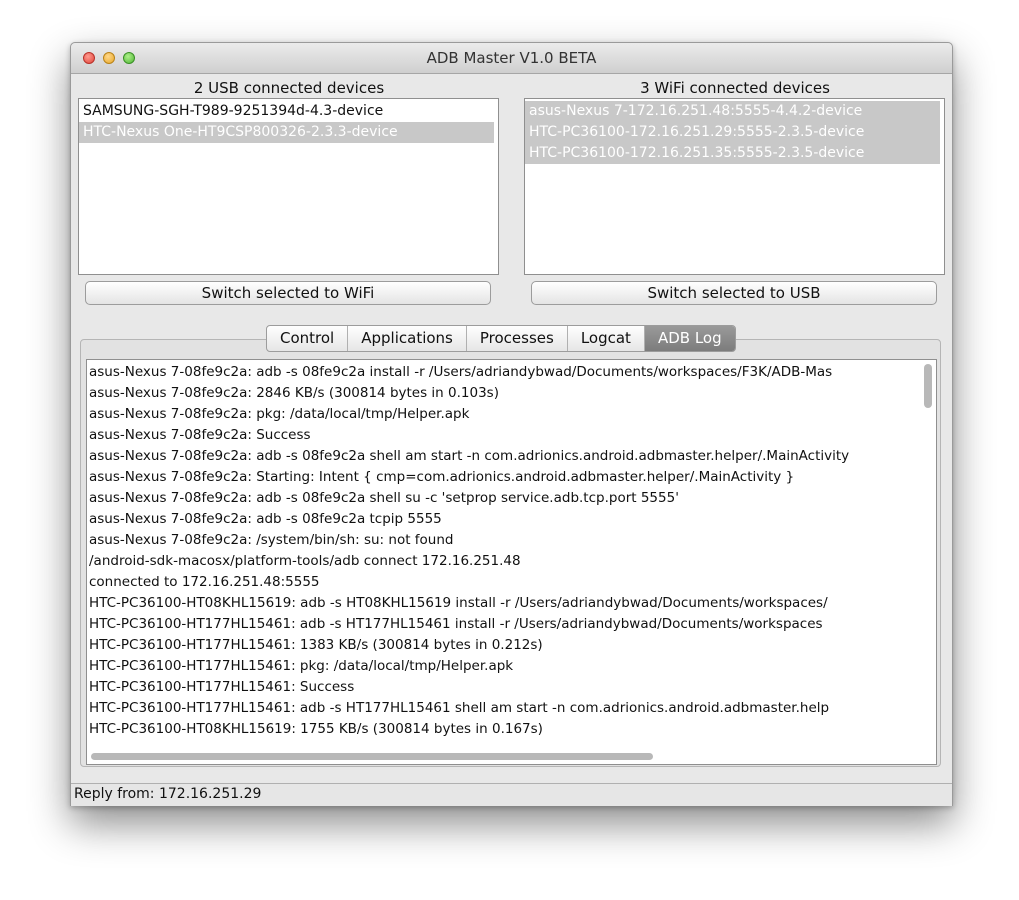 The width and height of the screenshot is (1019, 900). I want to click on title-bar: ADB Master V1.0 BETA, so click(511, 58).